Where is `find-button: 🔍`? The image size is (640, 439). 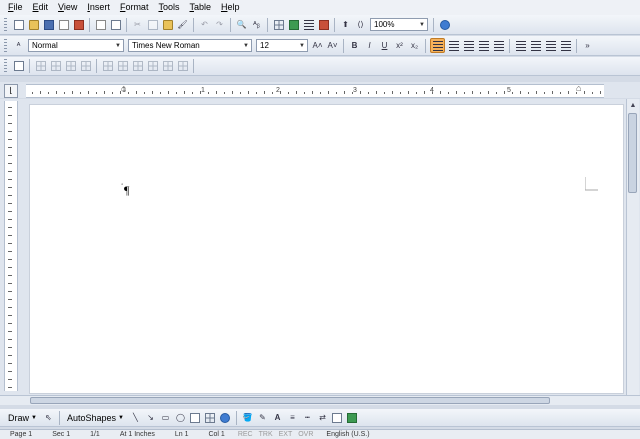
find-button: 🔍 is located at coordinates (241, 24).